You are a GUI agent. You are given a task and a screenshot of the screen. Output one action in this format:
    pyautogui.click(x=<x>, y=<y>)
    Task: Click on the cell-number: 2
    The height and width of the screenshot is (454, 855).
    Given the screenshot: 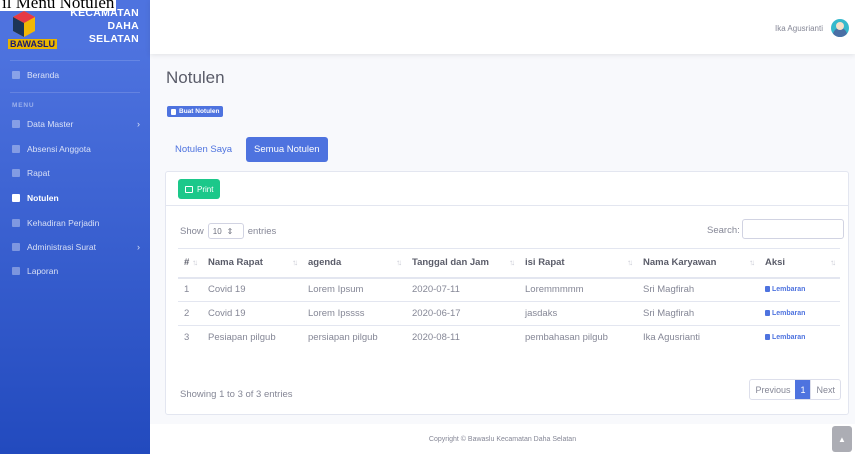 What is the action you would take?
    pyautogui.click(x=190, y=313)
    